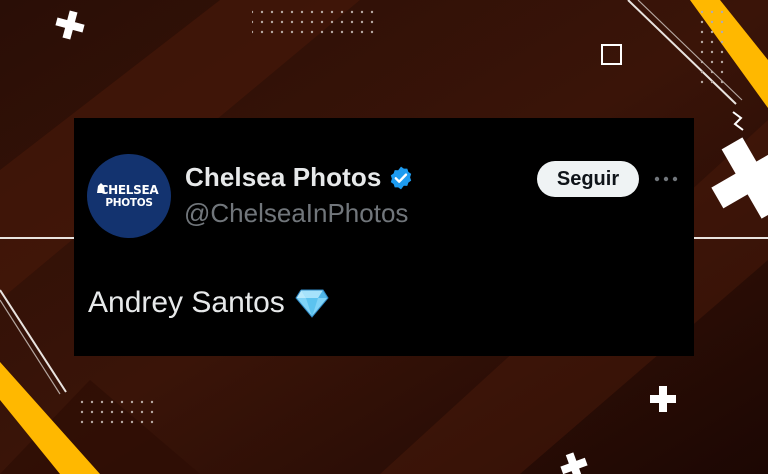 The width and height of the screenshot is (768, 474). I want to click on avatar-text-line1: CHELSEA, so click(129, 190).